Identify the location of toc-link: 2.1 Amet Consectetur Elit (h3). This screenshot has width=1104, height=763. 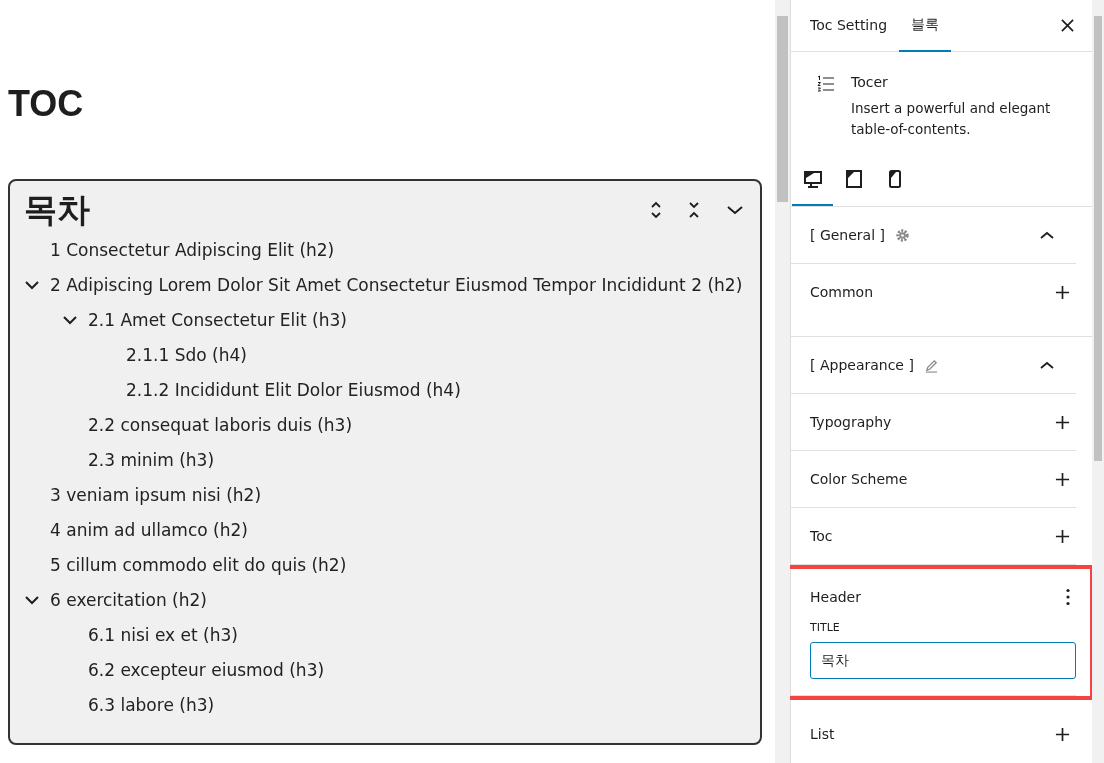
(217, 320).